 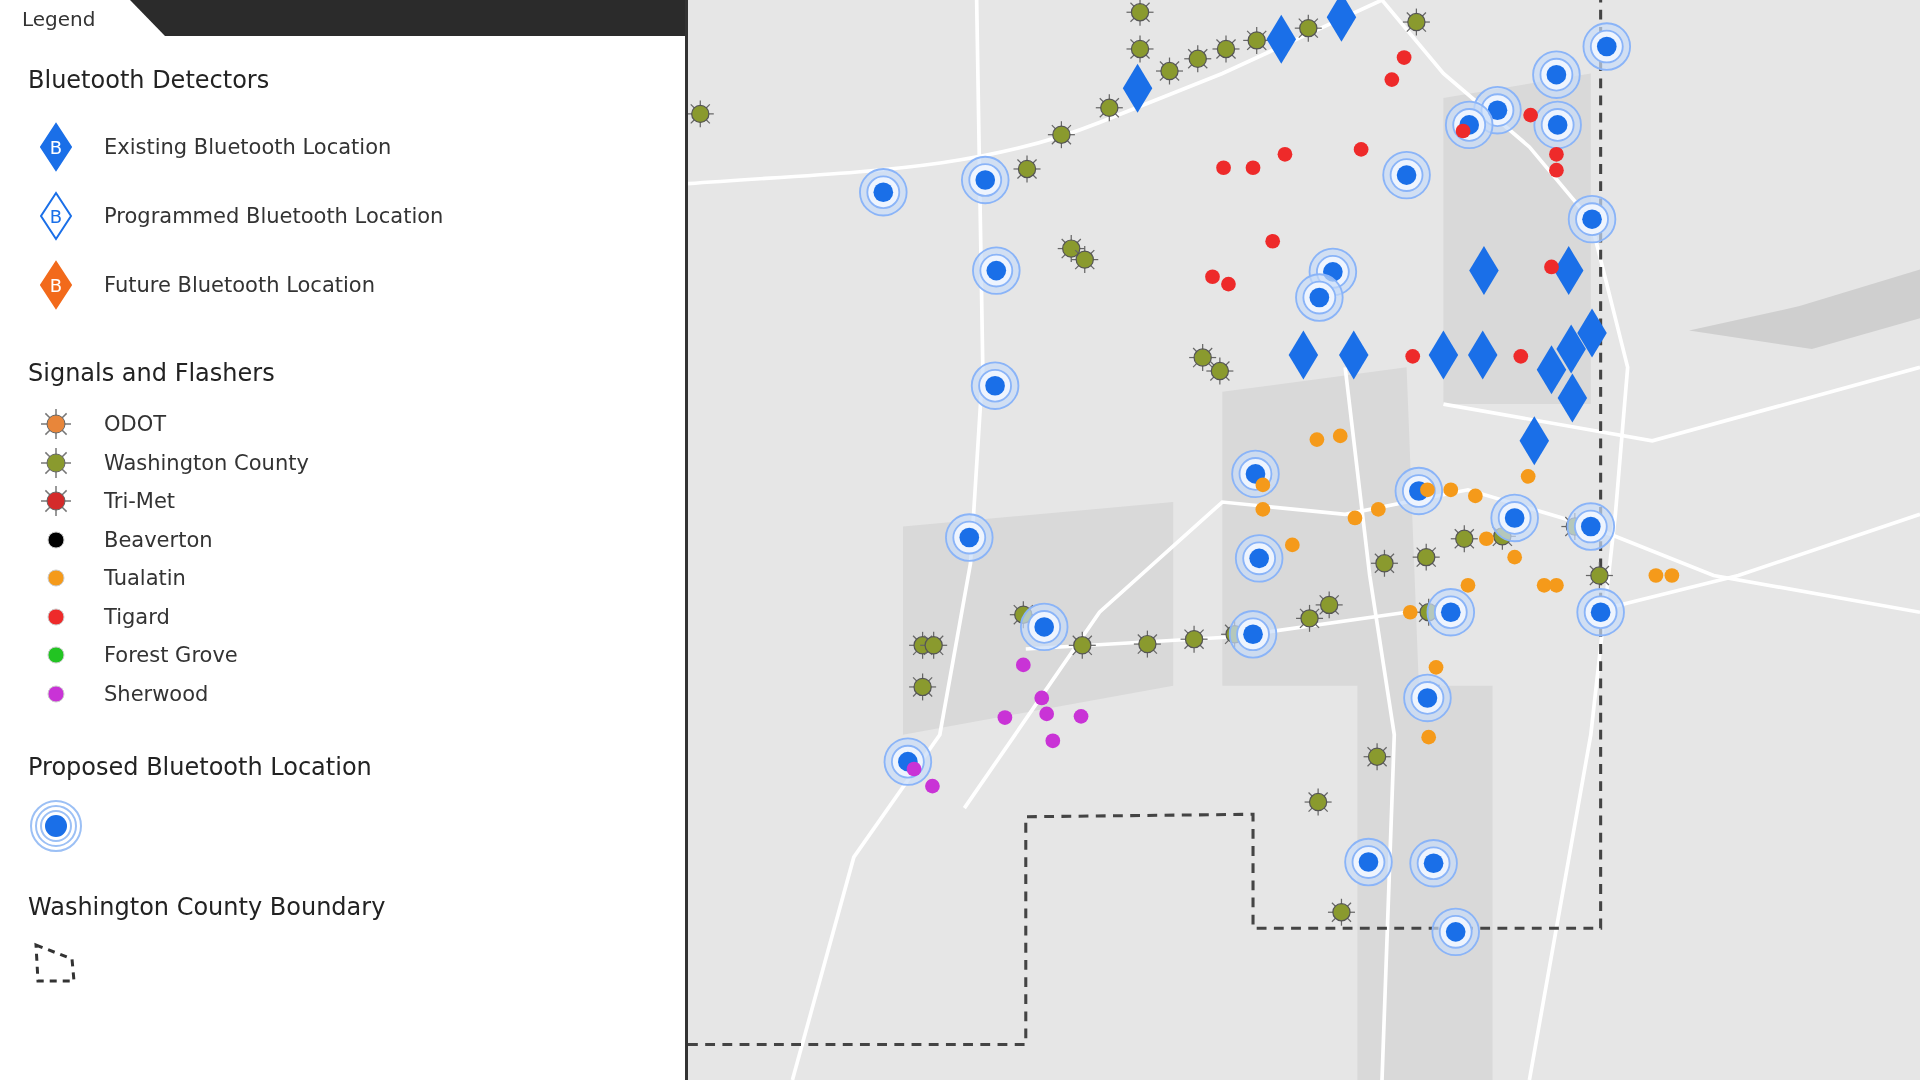 I want to click on legend-label: Tualatin, so click(x=145, y=578).